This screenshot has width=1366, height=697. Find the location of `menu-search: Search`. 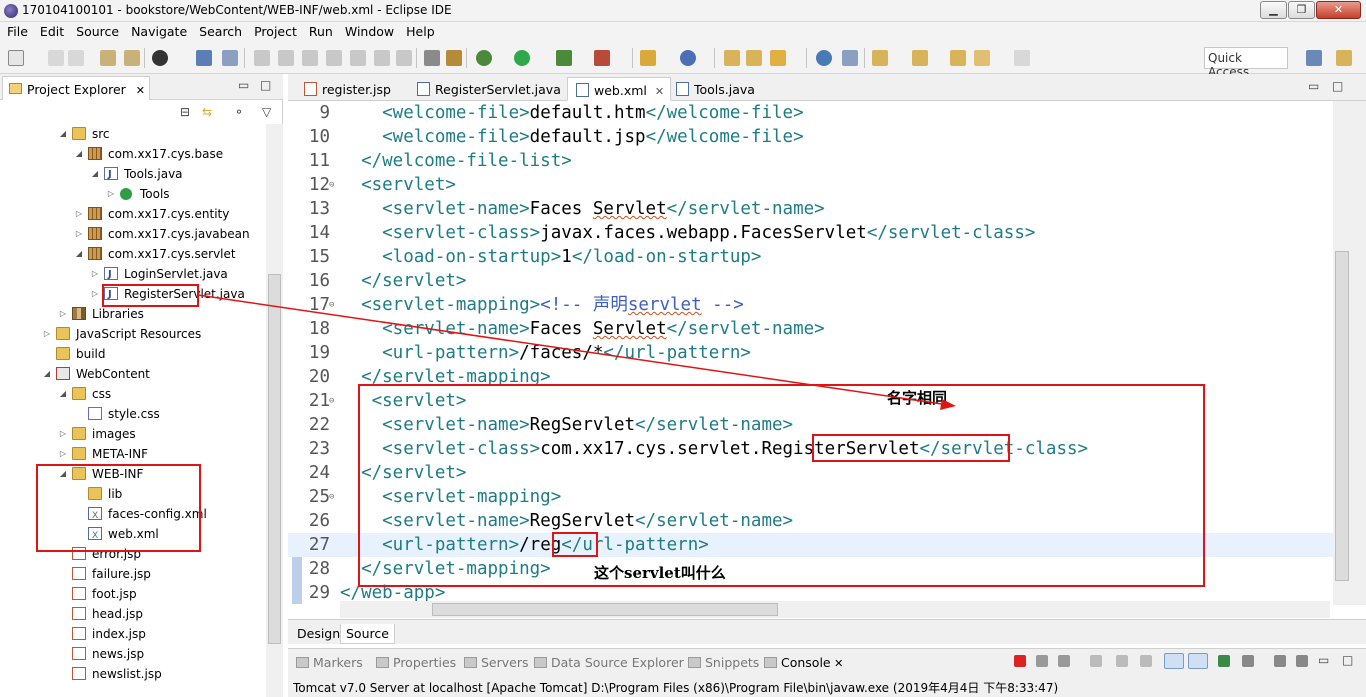

menu-search: Search is located at coordinates (219, 30).